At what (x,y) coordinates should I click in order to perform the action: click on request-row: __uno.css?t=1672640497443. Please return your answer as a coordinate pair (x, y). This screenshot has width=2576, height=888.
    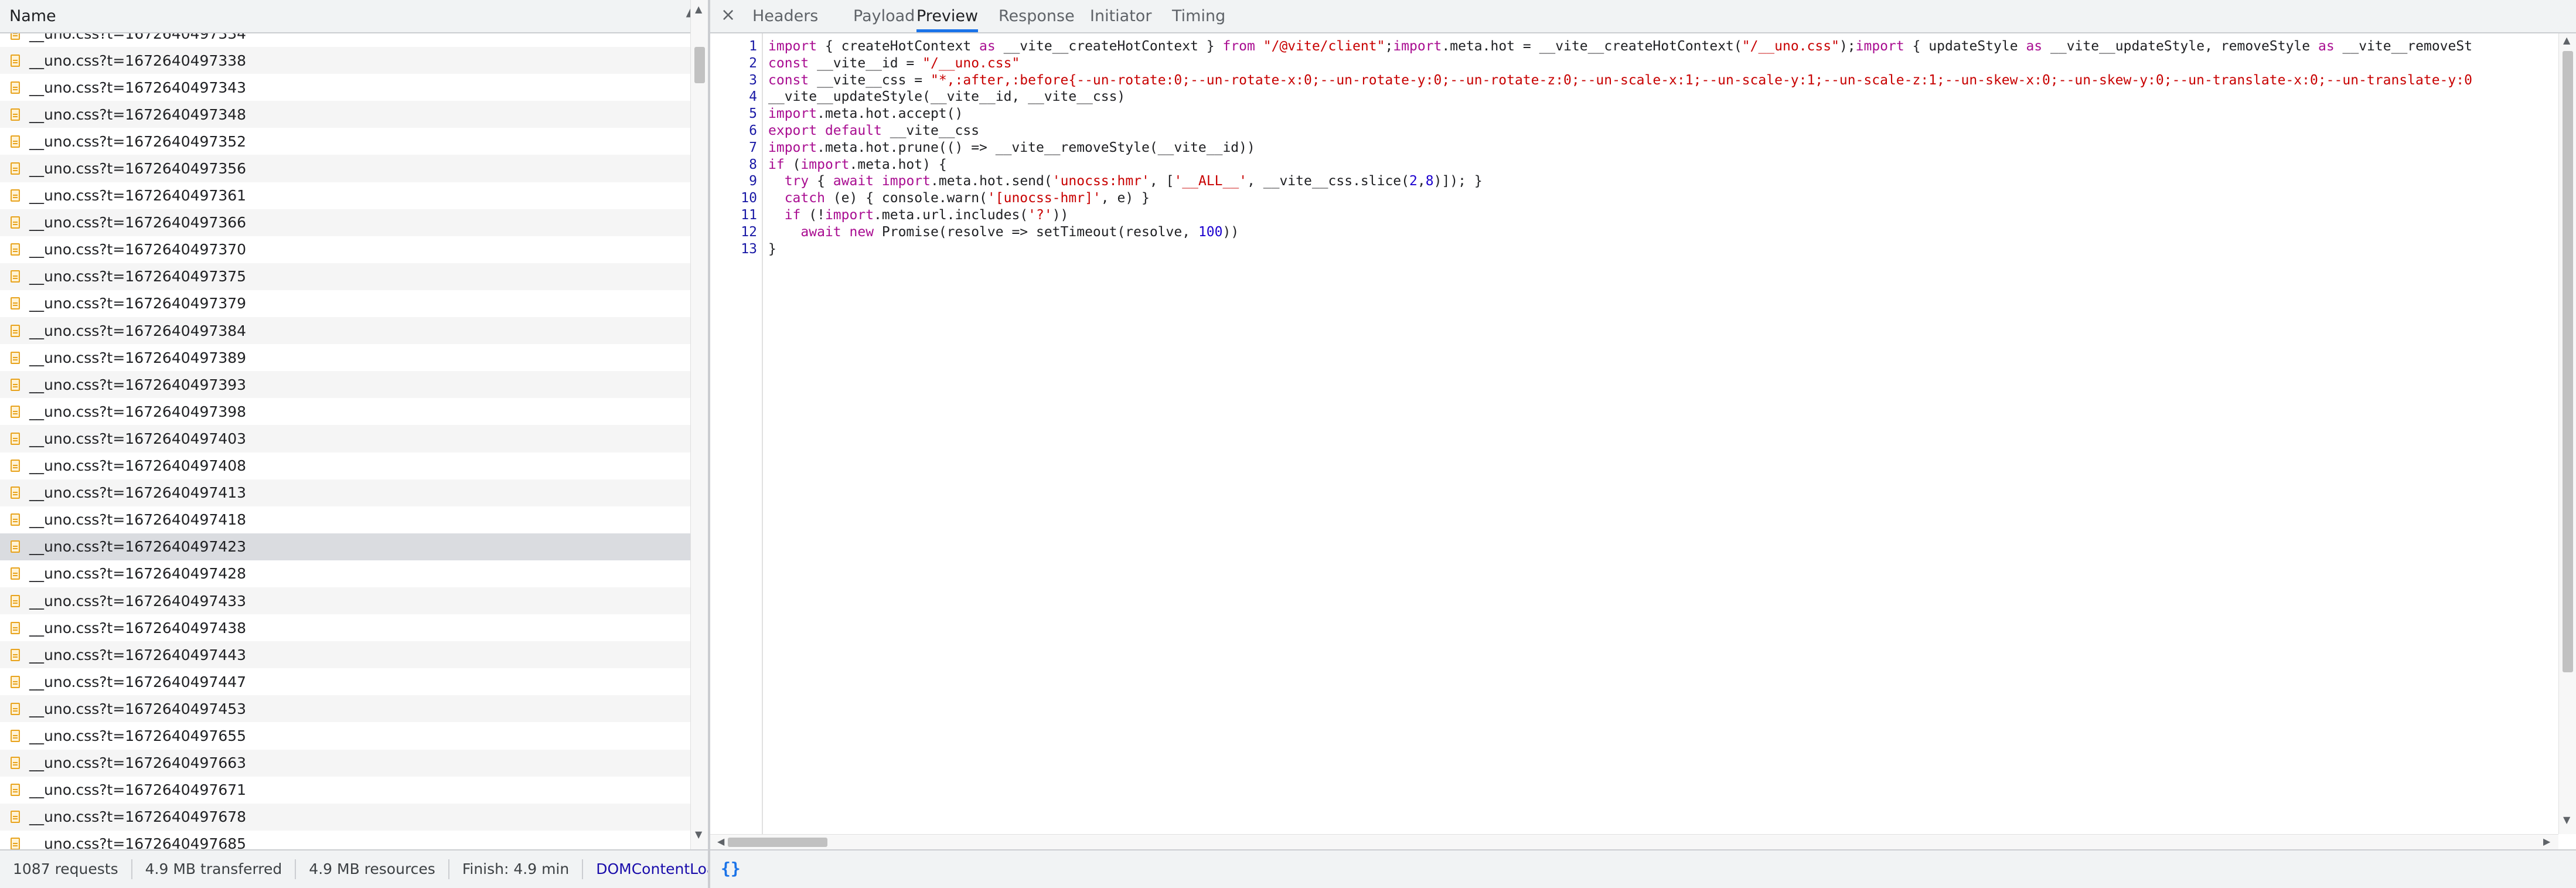
    Looking at the image, I should click on (345, 655).